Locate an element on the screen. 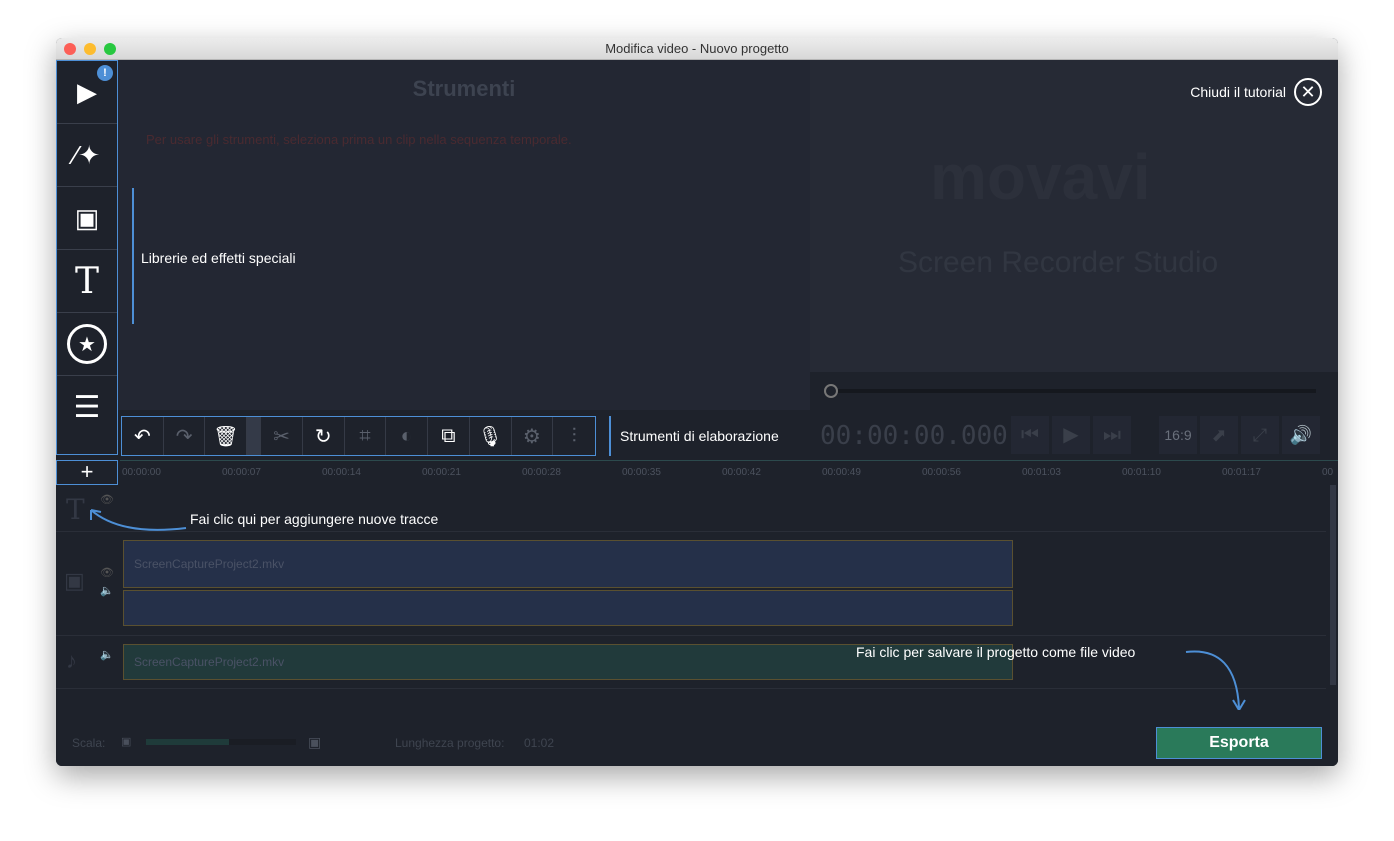  sidebar-item-titles: T is located at coordinates (87, 281).